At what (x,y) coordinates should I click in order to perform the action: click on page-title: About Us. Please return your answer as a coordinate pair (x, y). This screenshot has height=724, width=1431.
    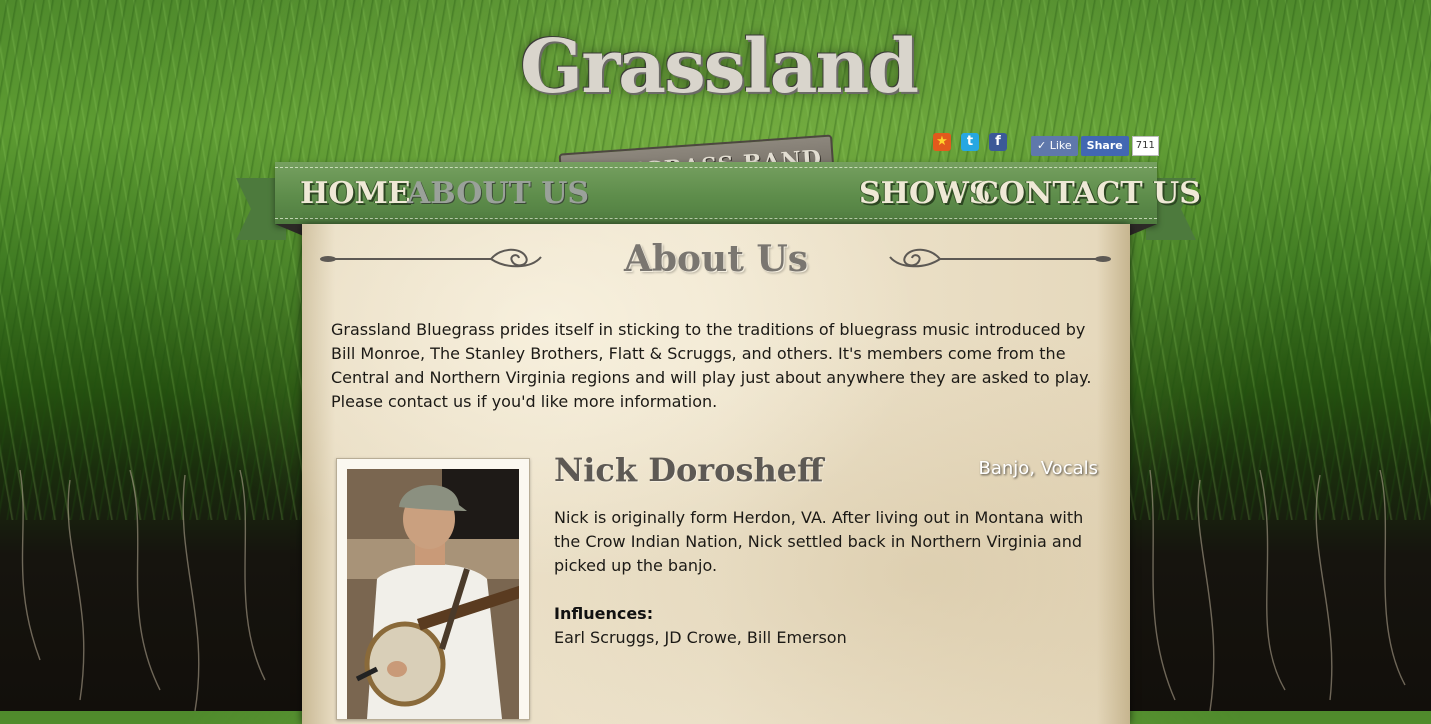
    Looking at the image, I should click on (716, 259).